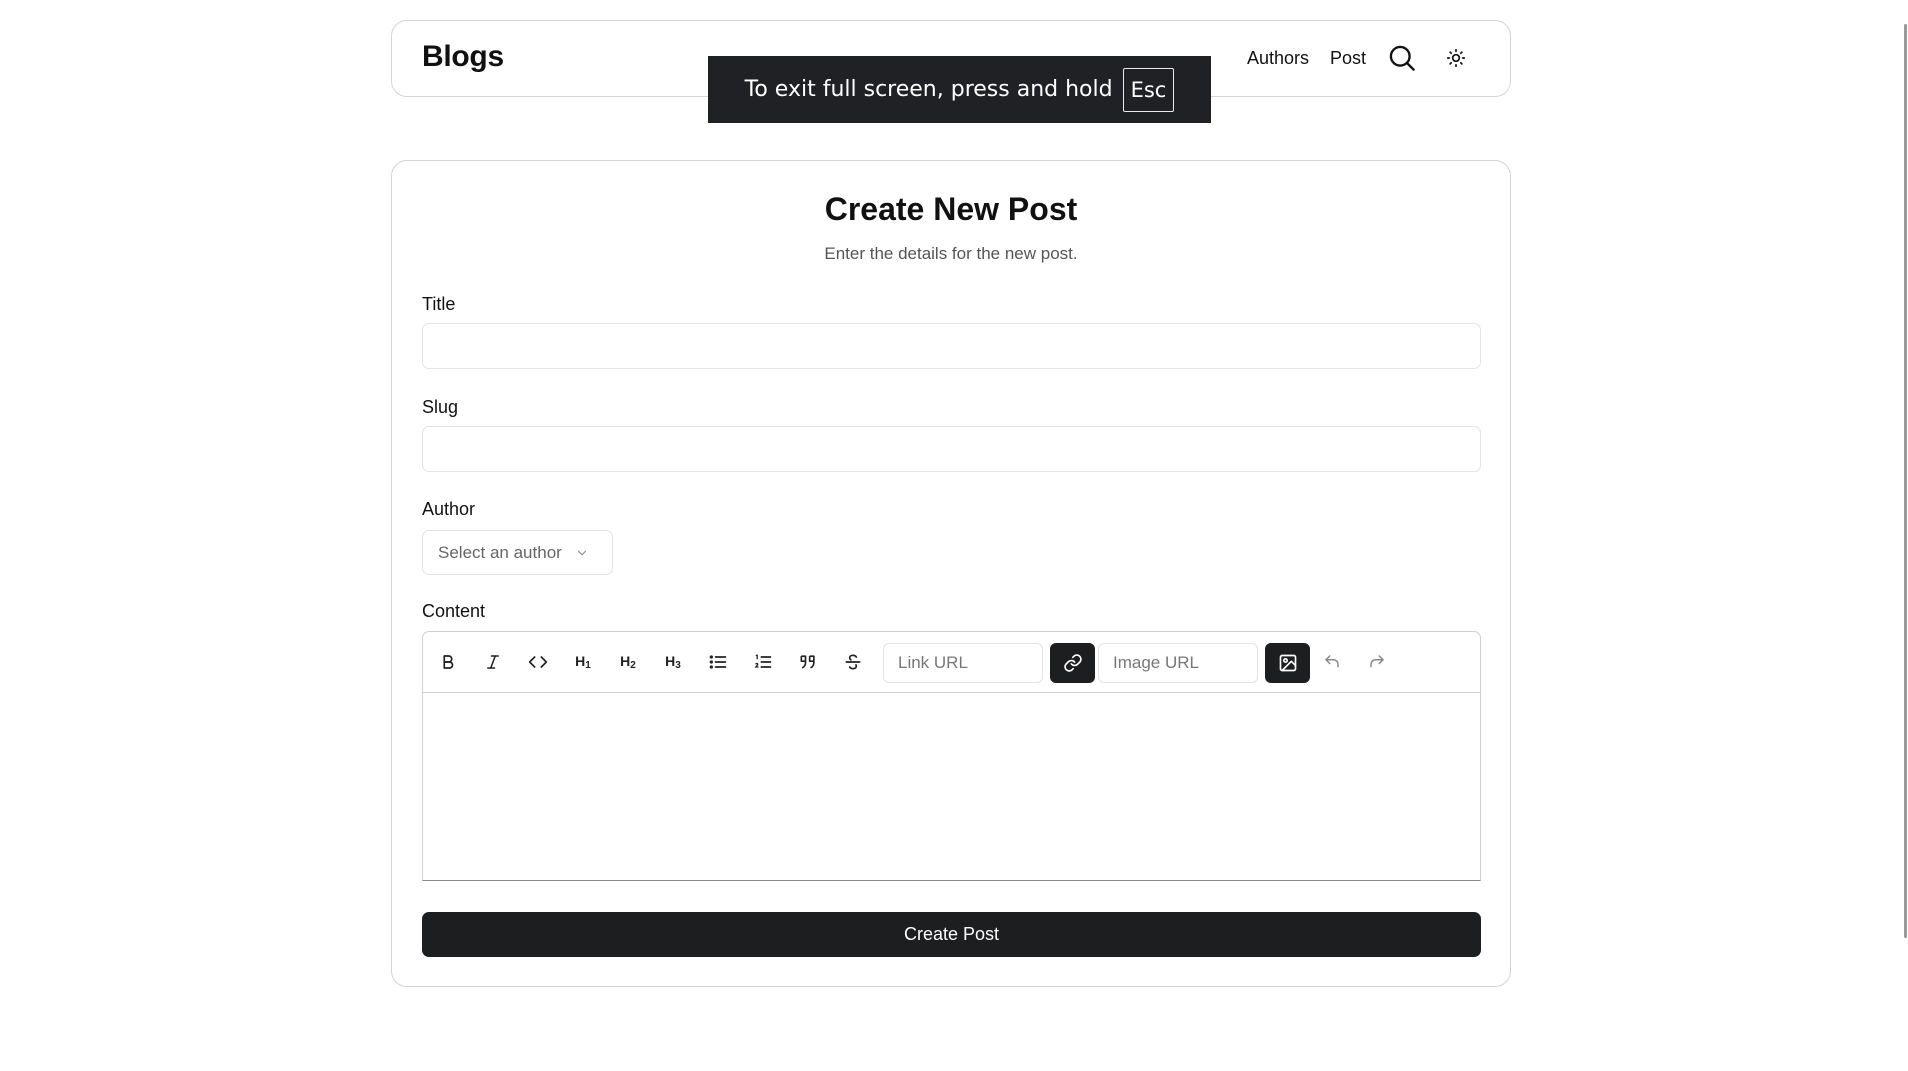 This screenshot has width=1908, height=1071. Describe the element at coordinates (449, 509) in the screenshot. I see `author-label: Author` at that location.